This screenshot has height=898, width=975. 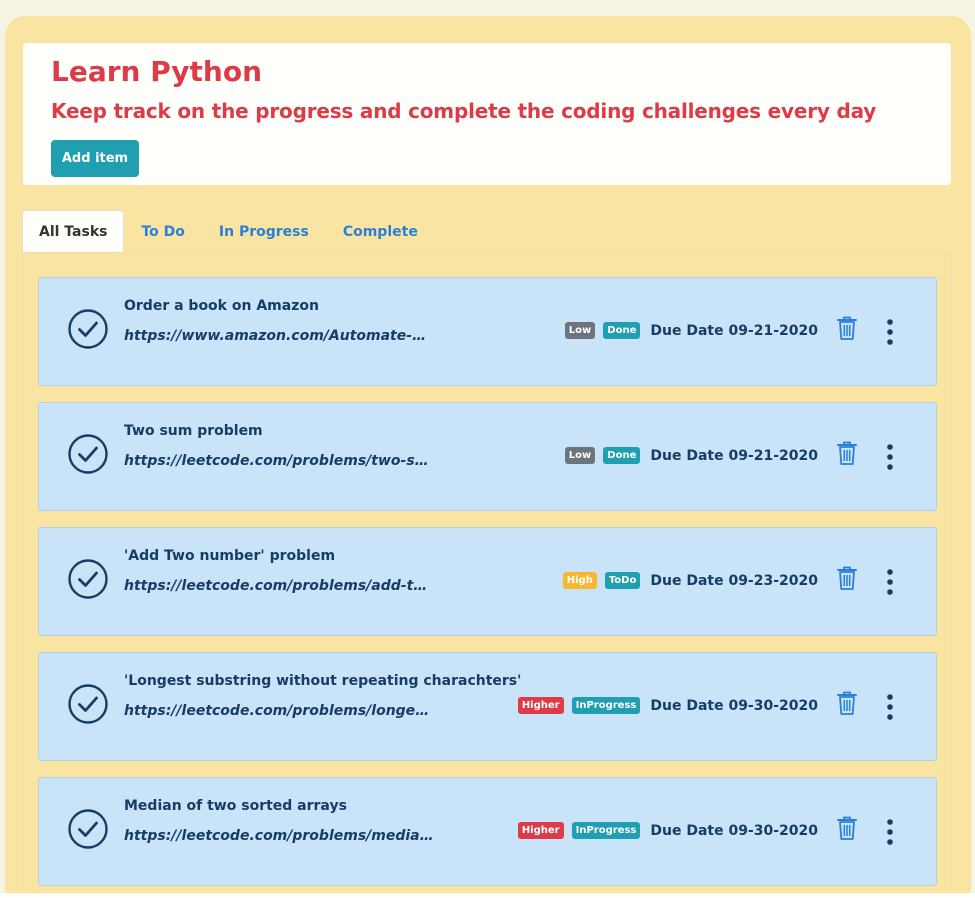 What do you see at coordinates (221, 306) in the screenshot?
I see `task-title: Order a book on Amazon` at bounding box center [221, 306].